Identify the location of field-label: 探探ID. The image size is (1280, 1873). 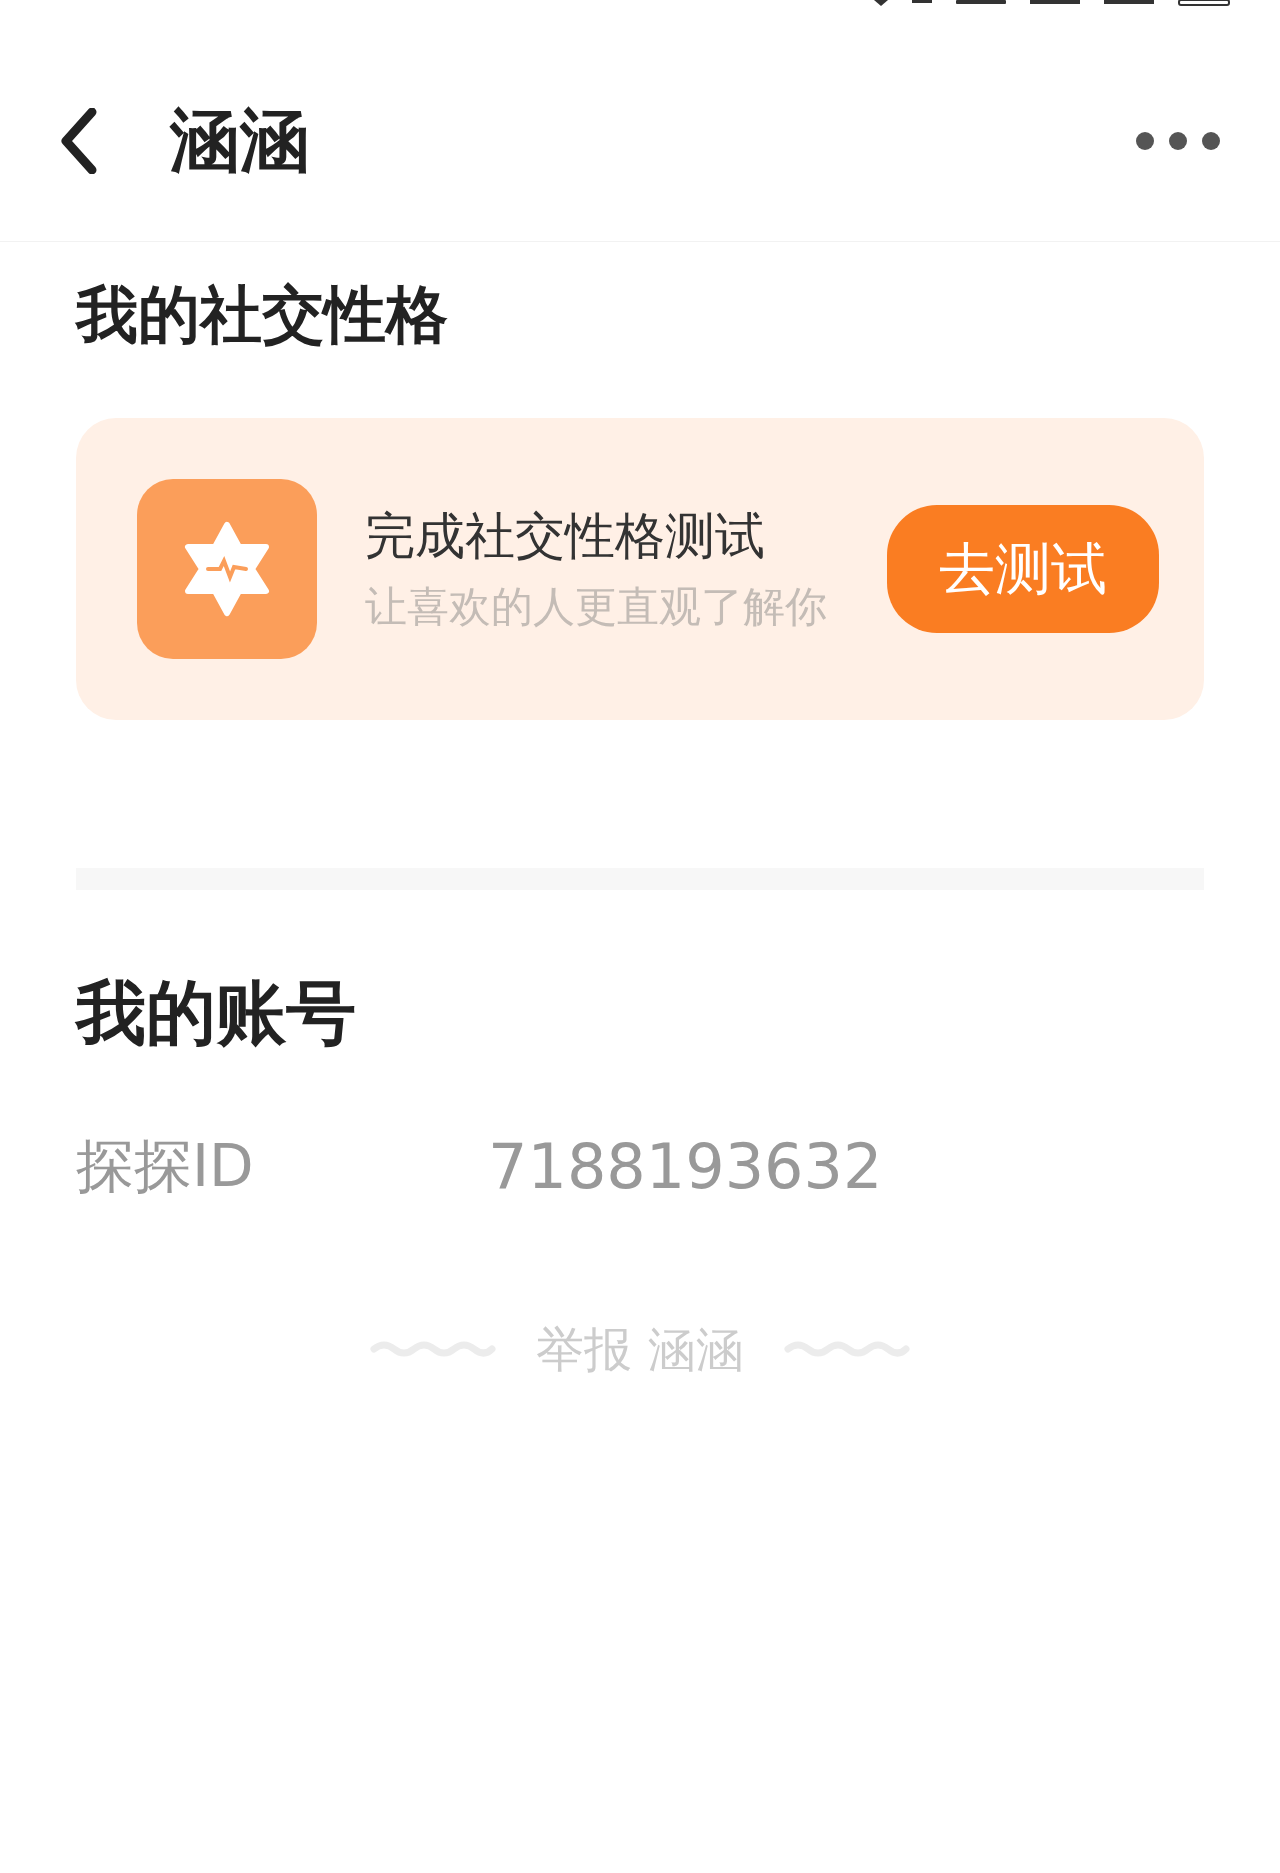
(165, 1166).